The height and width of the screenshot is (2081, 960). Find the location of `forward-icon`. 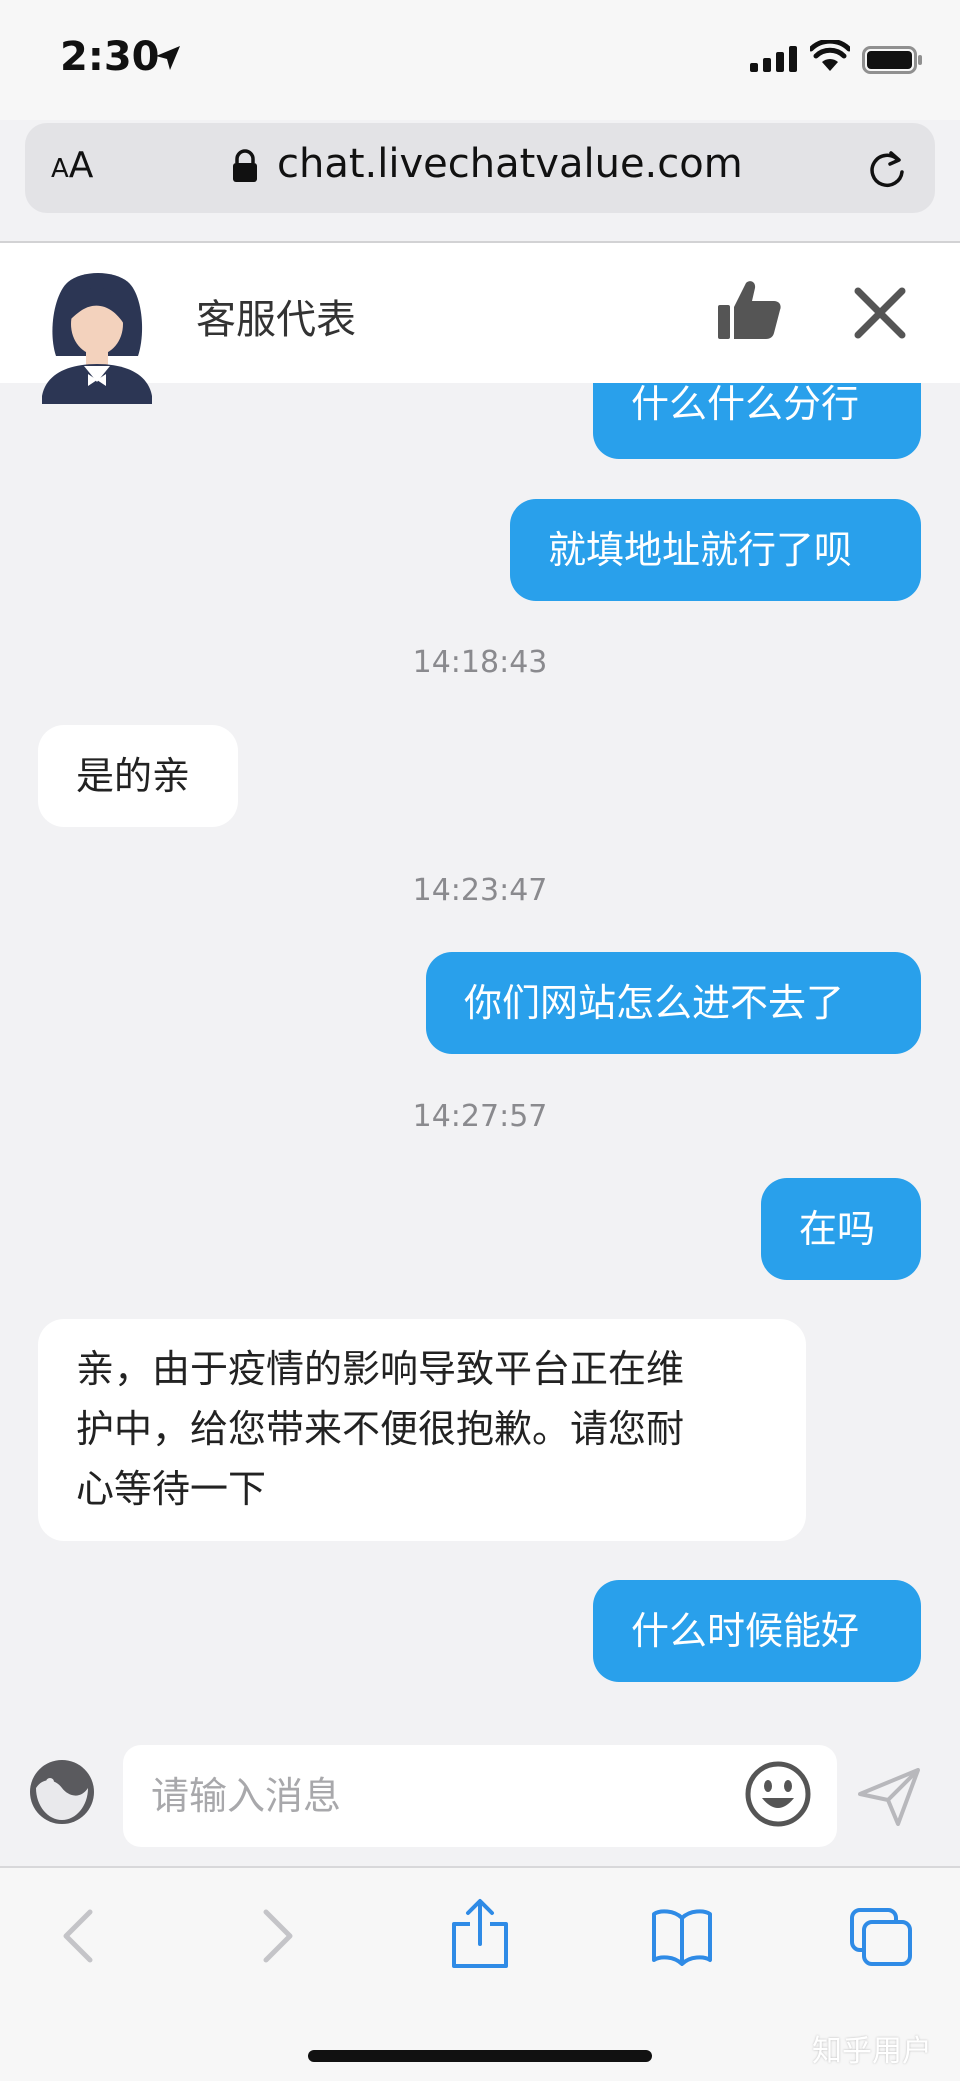

forward-icon is located at coordinates (278, 1936).